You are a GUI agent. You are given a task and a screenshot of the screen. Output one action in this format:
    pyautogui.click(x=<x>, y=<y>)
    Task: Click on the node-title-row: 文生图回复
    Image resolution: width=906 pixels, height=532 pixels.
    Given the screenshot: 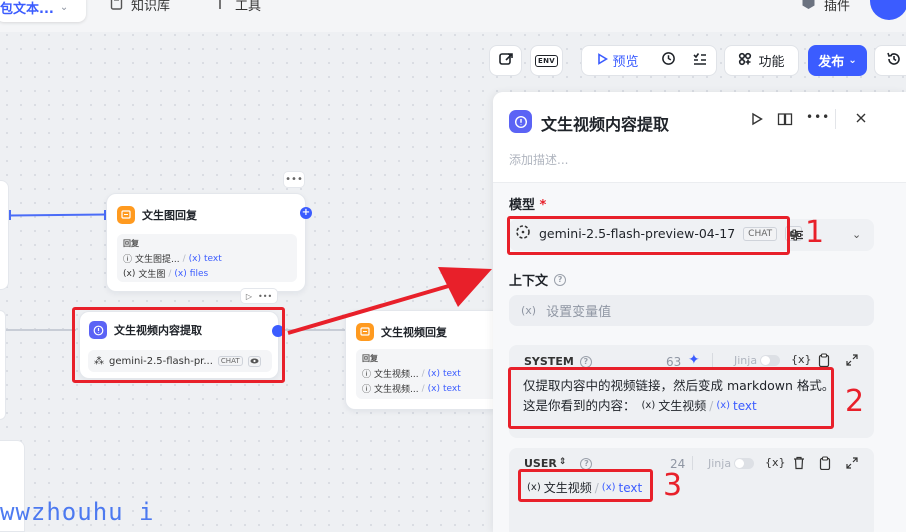 What is the action you would take?
    pyautogui.click(x=157, y=215)
    